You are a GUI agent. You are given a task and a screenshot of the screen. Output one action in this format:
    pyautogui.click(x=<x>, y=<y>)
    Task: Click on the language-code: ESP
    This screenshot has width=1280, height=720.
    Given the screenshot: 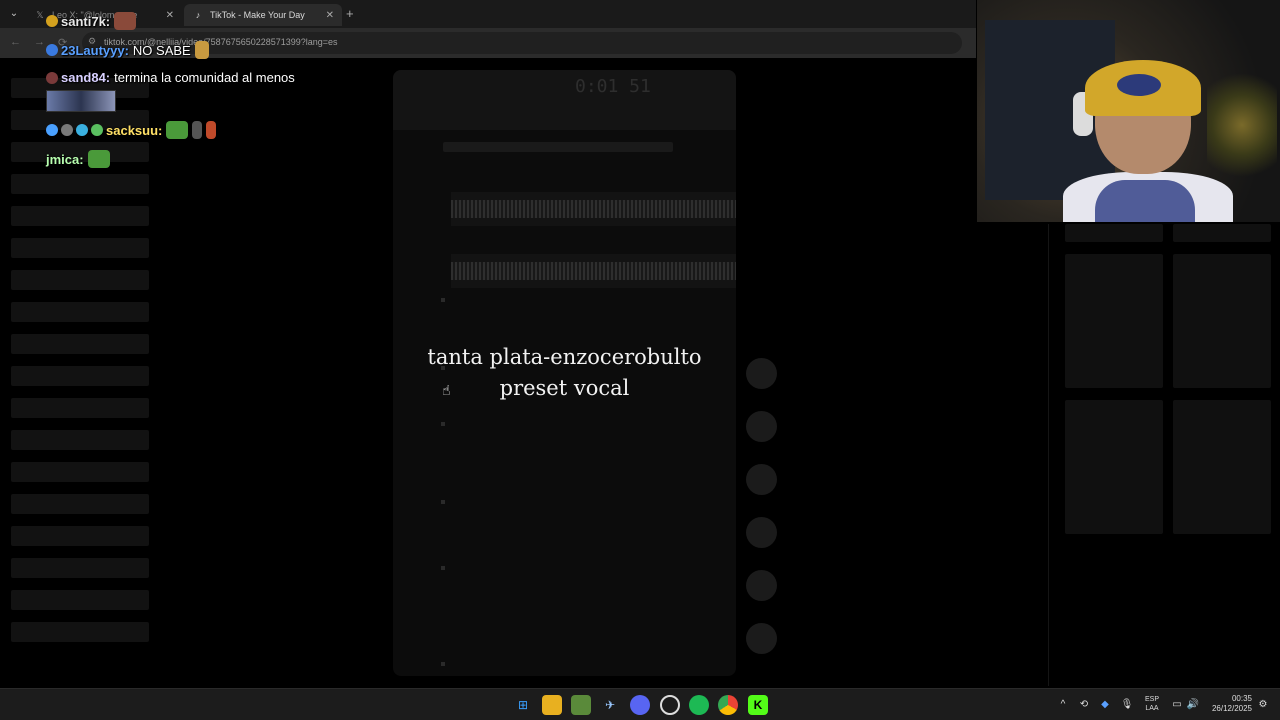 What is the action you would take?
    pyautogui.click(x=1151, y=699)
    